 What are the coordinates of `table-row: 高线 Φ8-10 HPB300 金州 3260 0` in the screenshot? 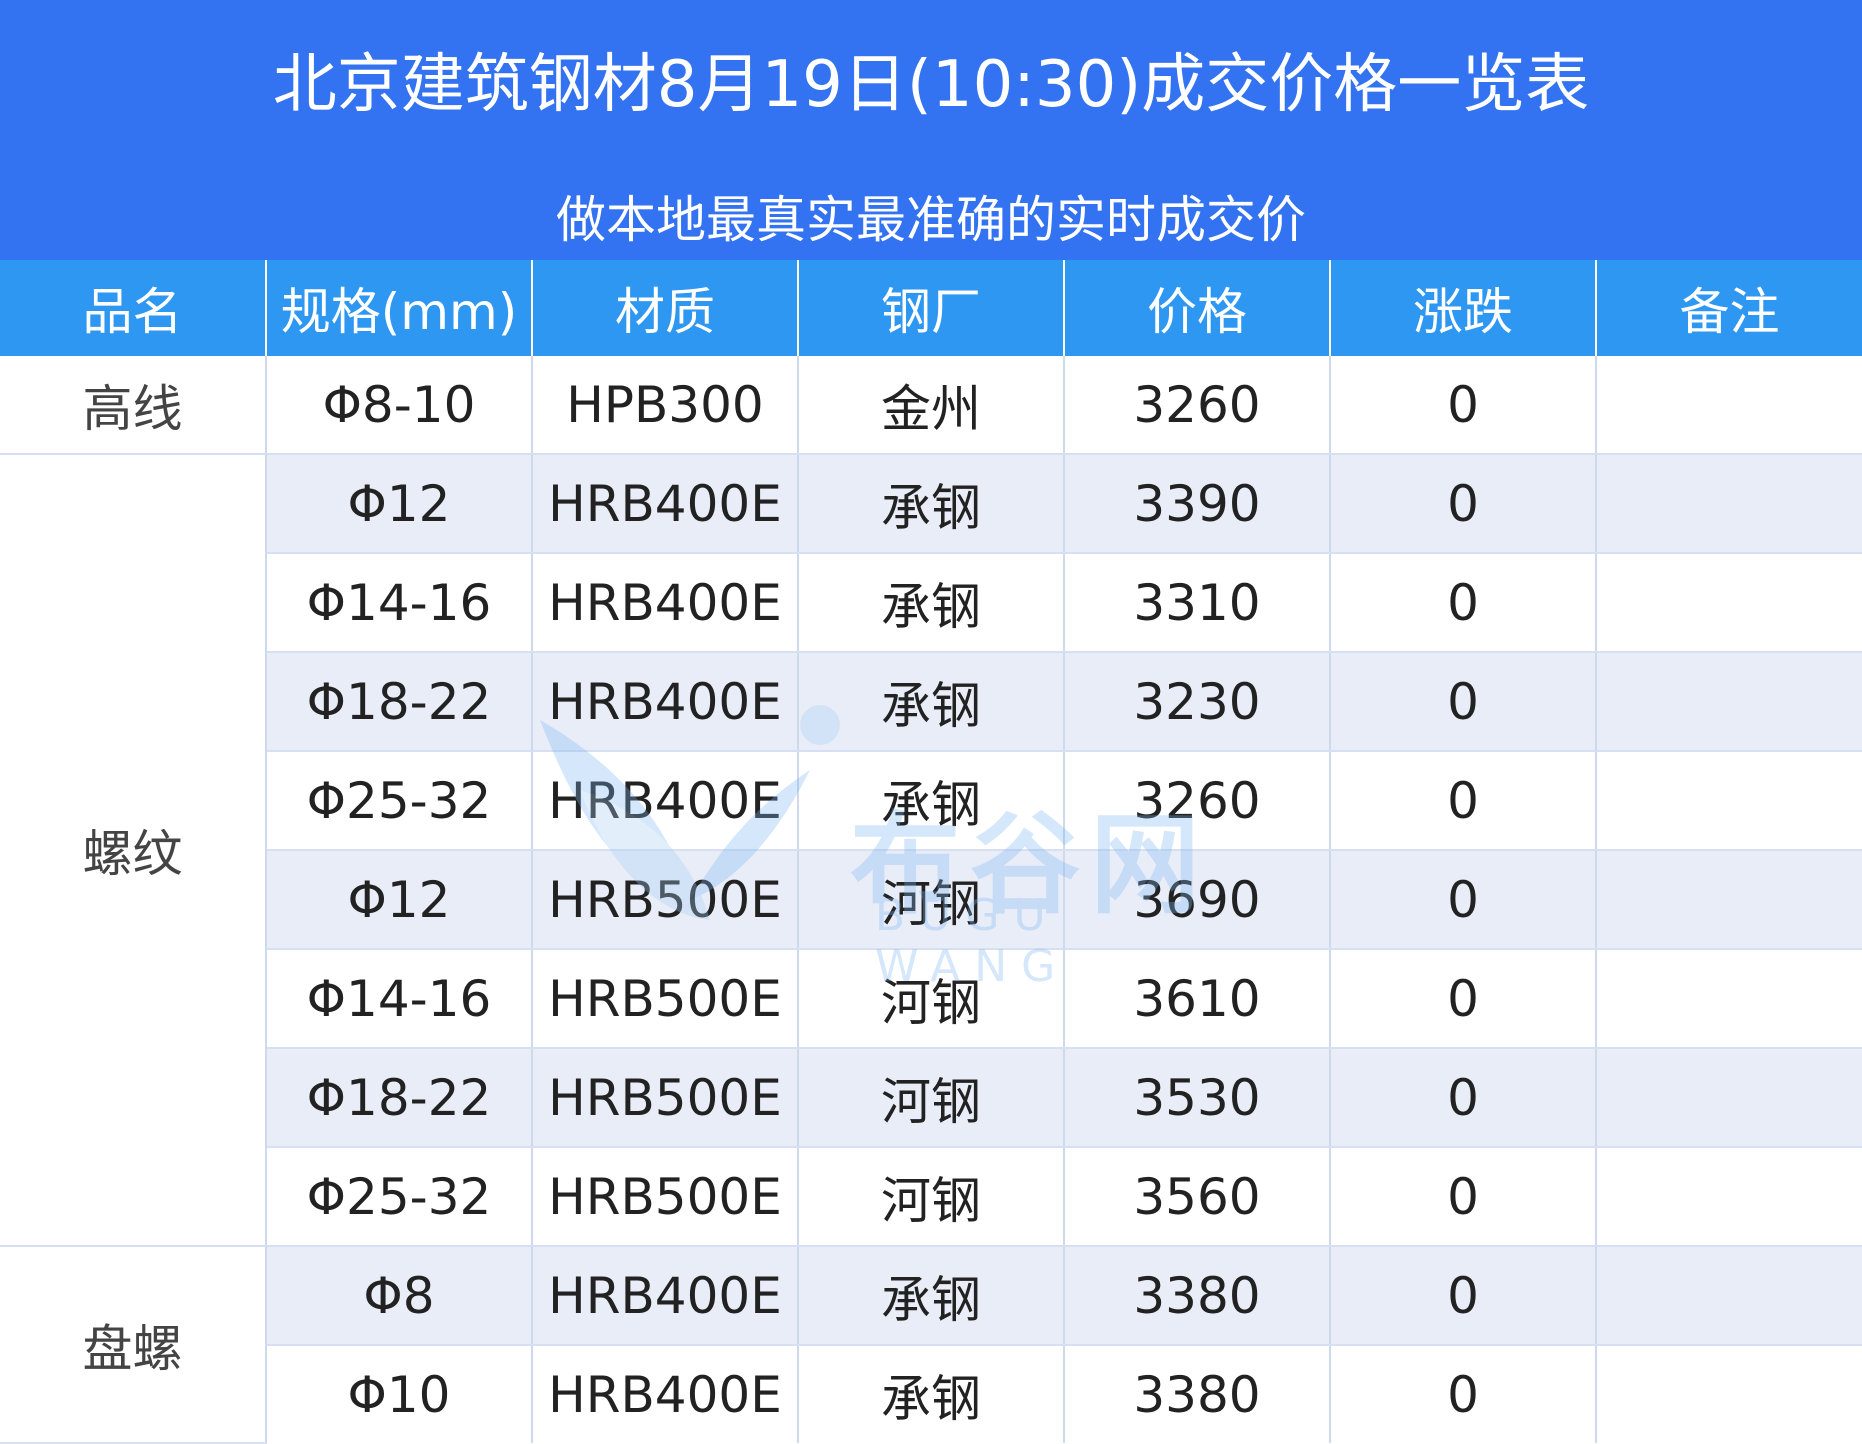 It's located at (931, 405).